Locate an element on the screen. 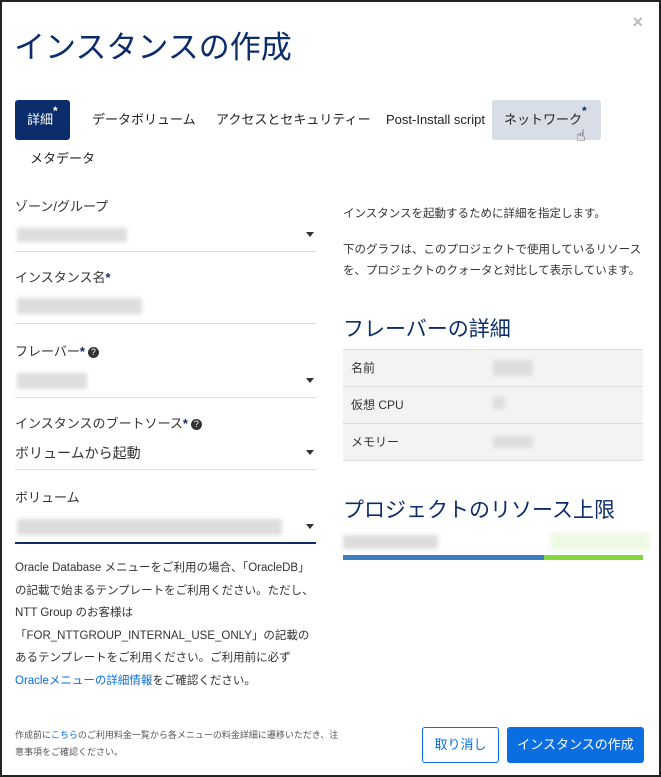  instance-name-label: インスタンス名* is located at coordinates (63, 276).